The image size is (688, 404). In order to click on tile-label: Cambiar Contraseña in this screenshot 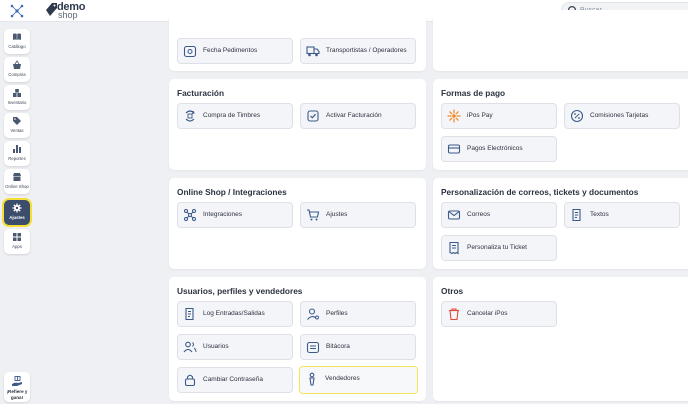, I will do `click(233, 379)`.